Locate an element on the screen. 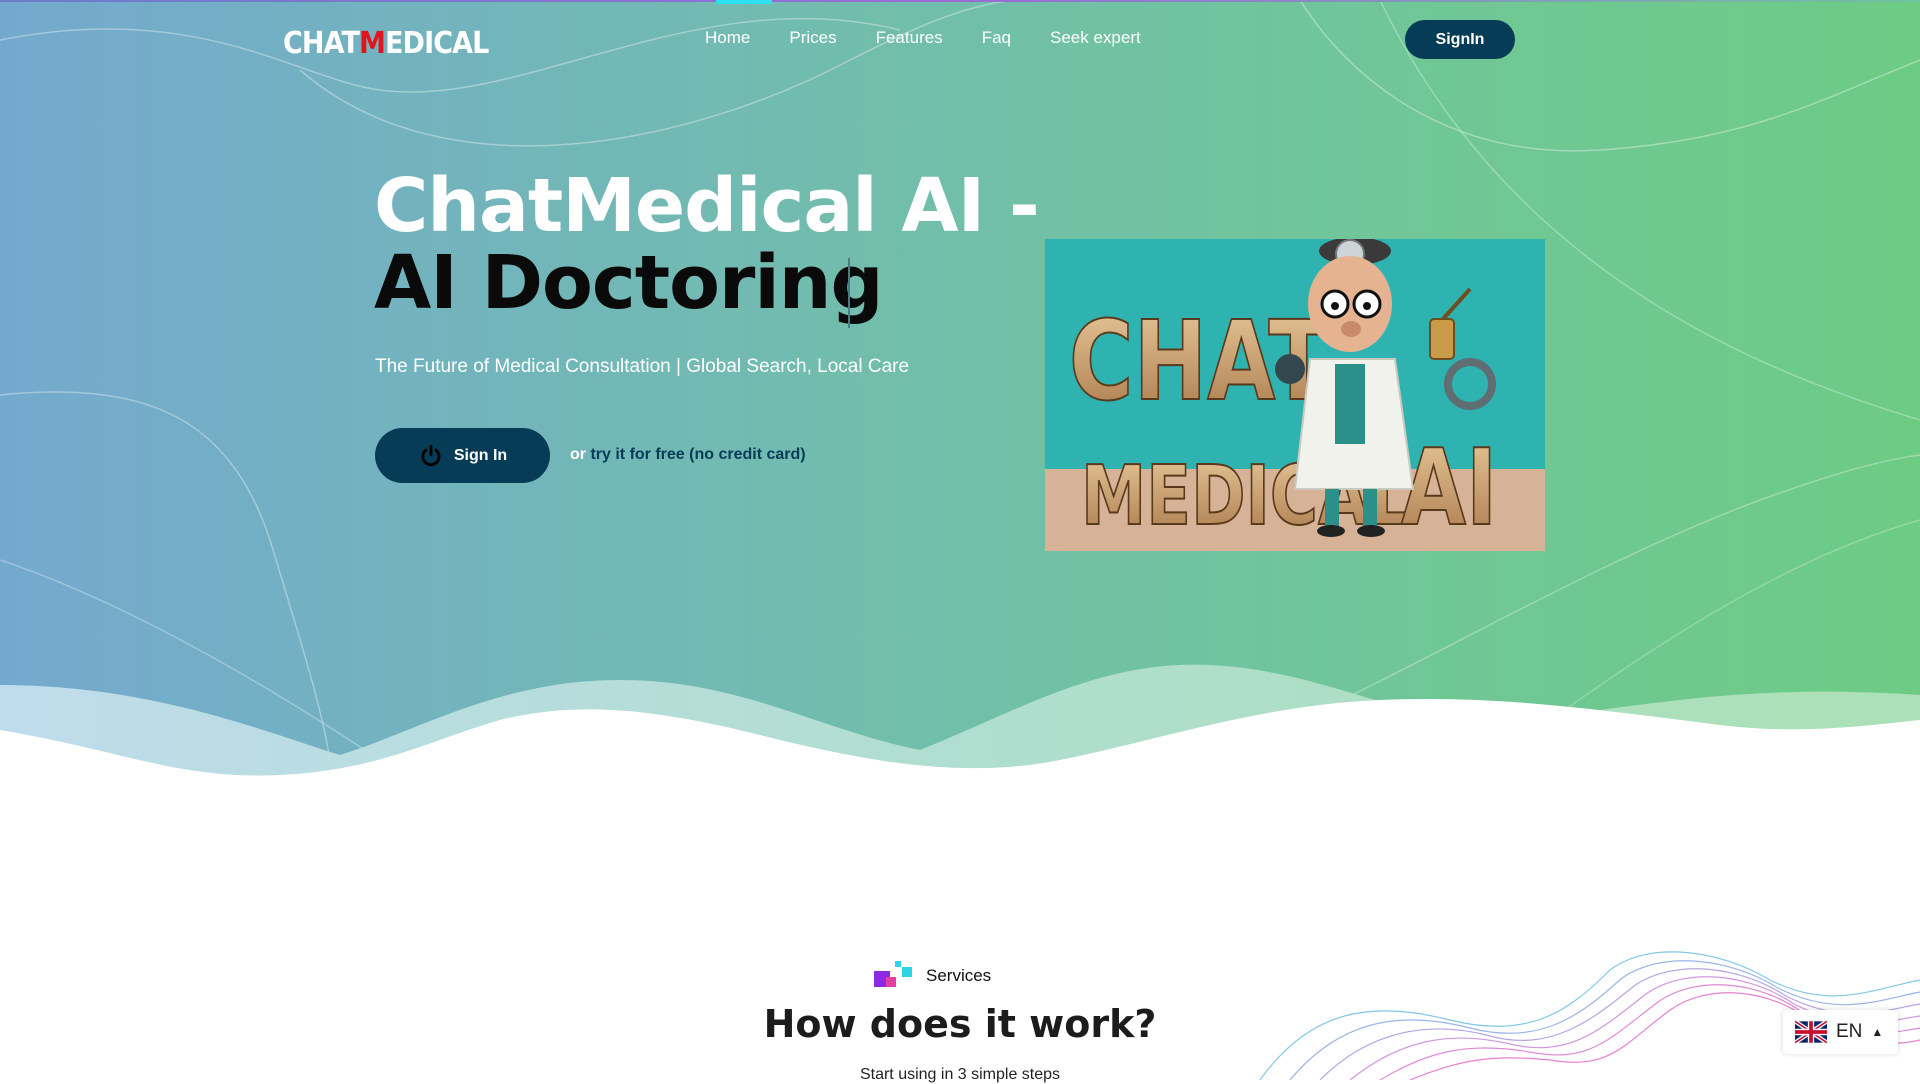 This screenshot has width=1920, height=1084. hero-signin-button: Sign In is located at coordinates (462, 455).